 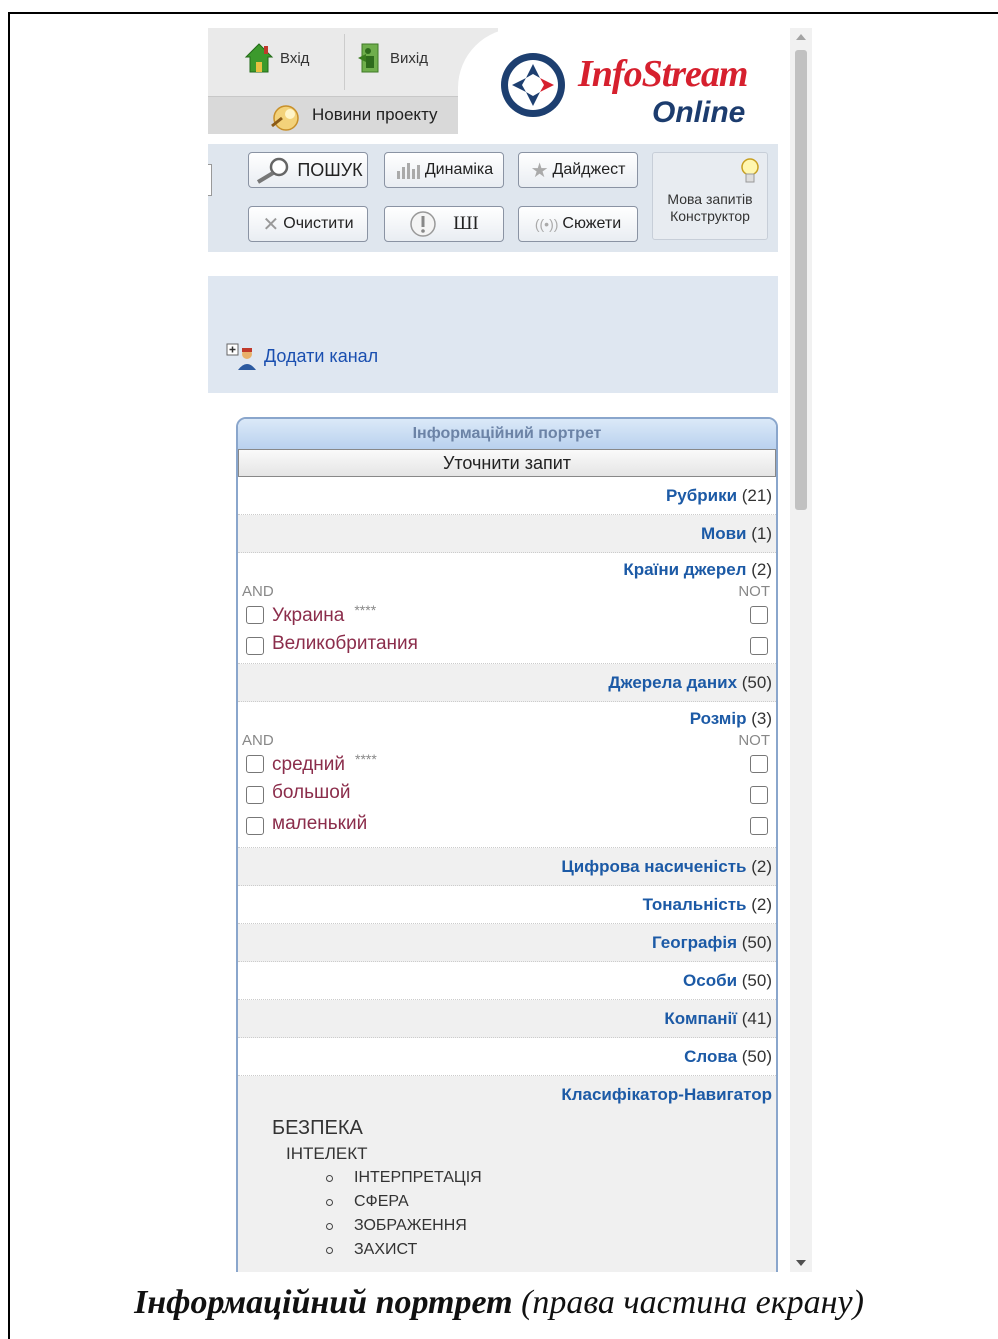 What do you see at coordinates (654, 866) in the screenshot?
I see `facet-label: Цифрова насиченість` at bounding box center [654, 866].